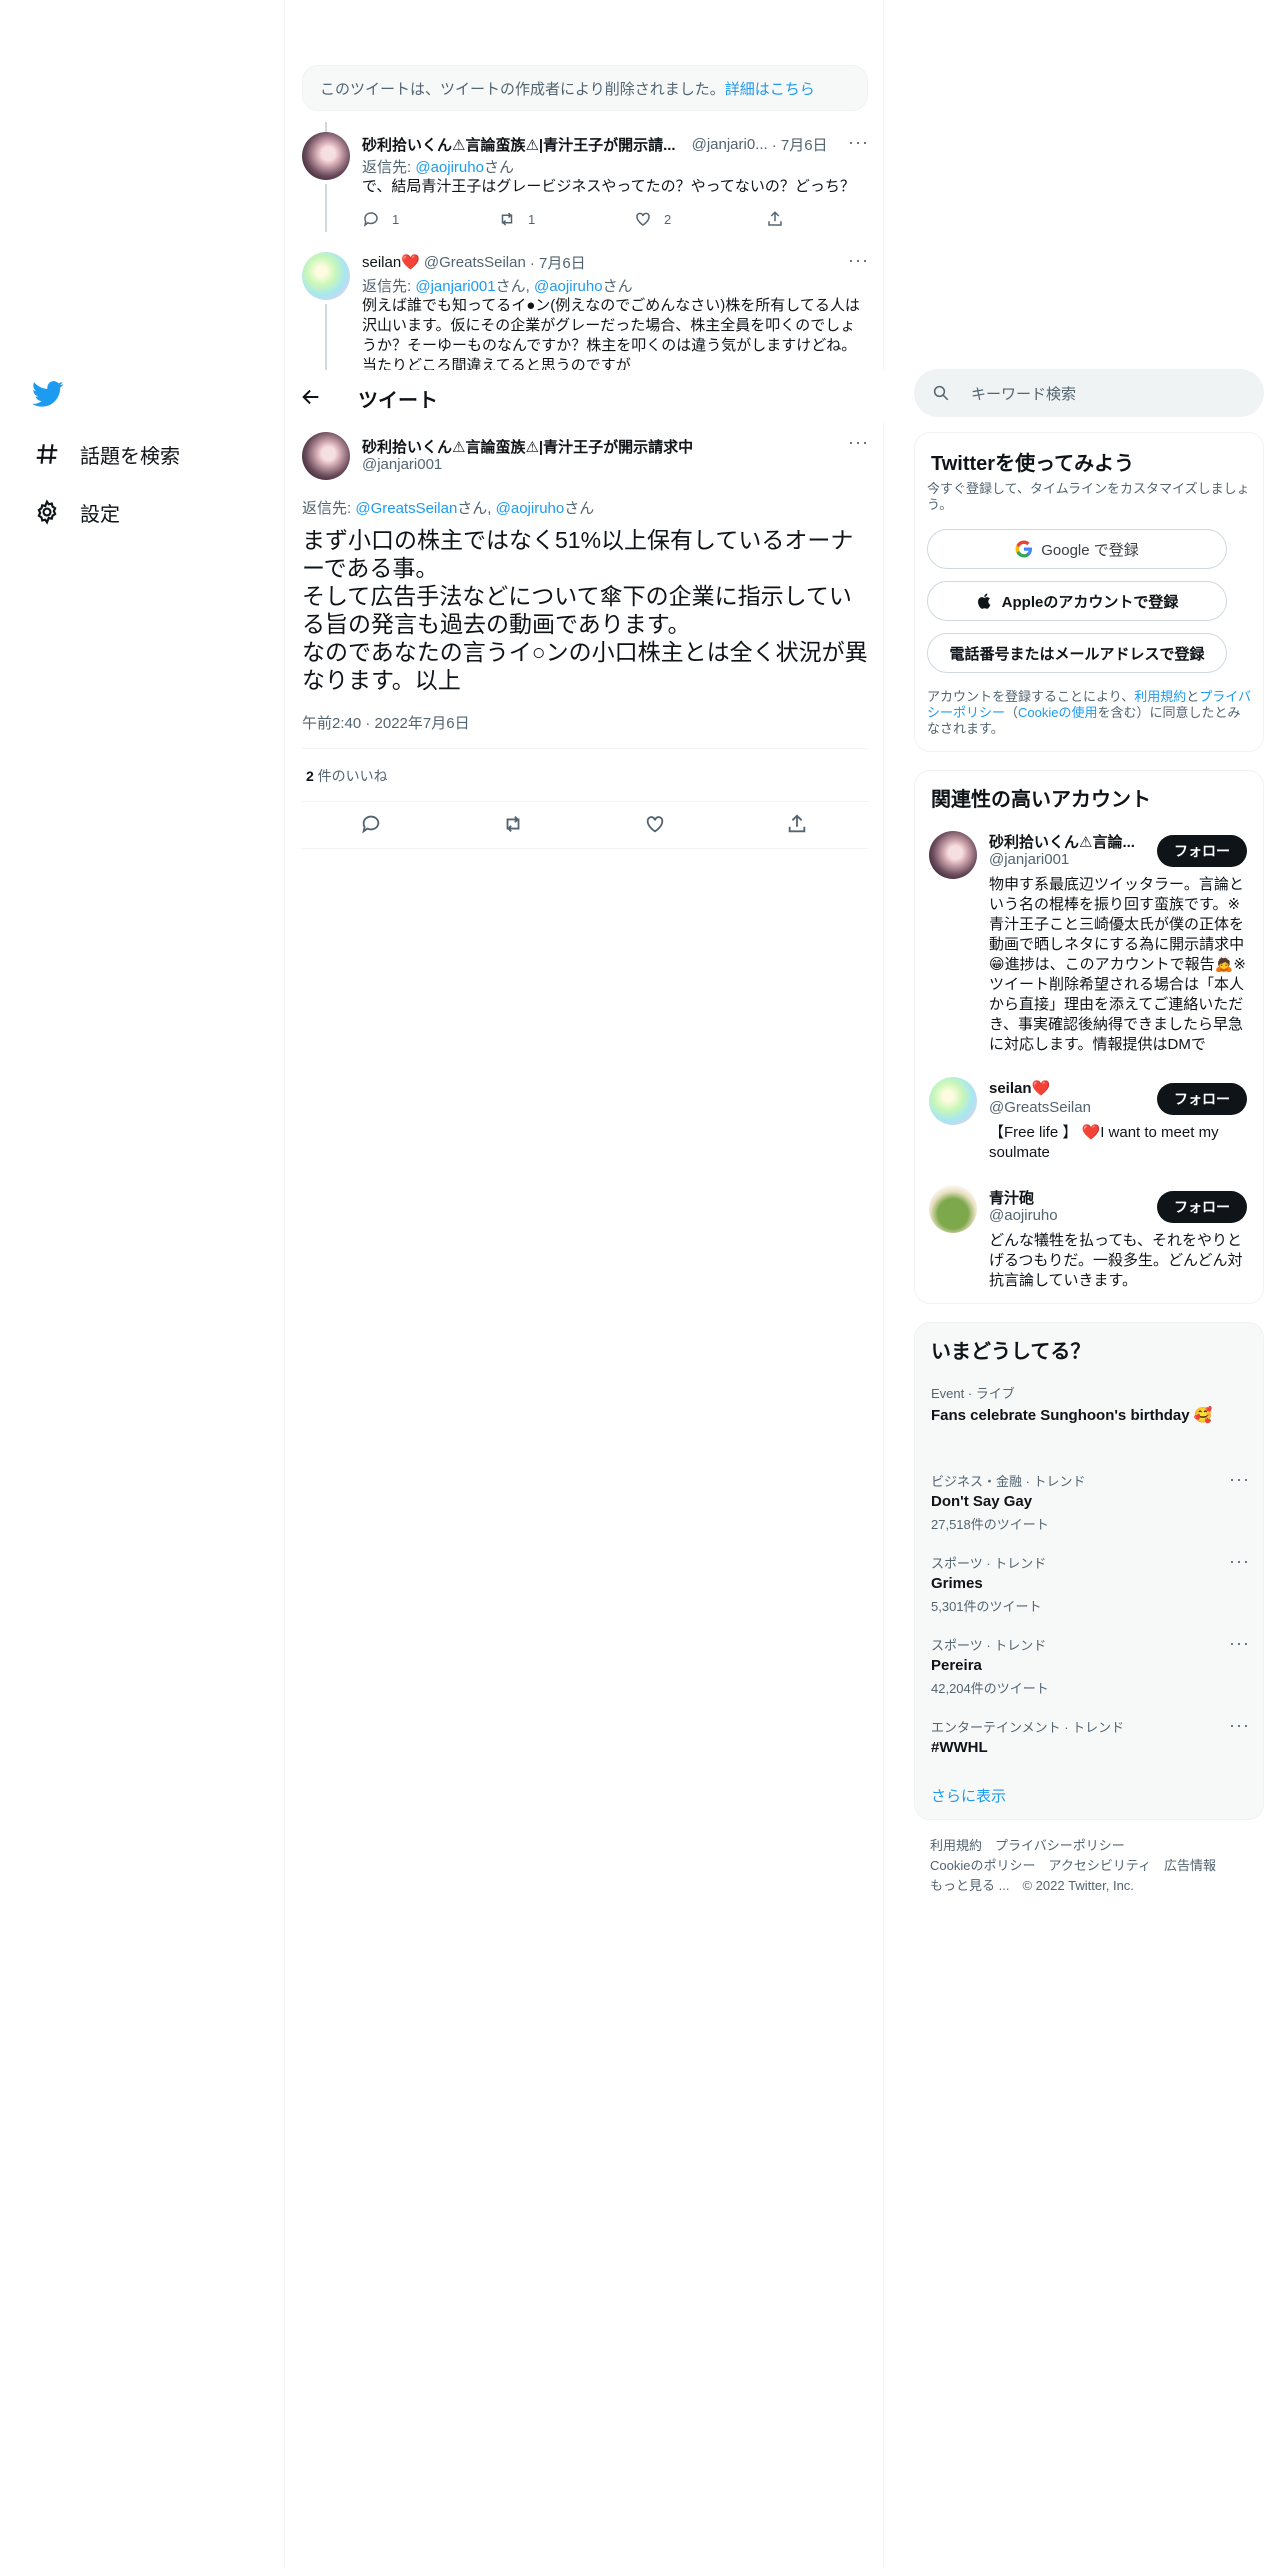 The width and height of the screenshot is (1284, 2568). I want to click on relevant-accounts-title: 関連性の高いアカウント, so click(1041, 800).